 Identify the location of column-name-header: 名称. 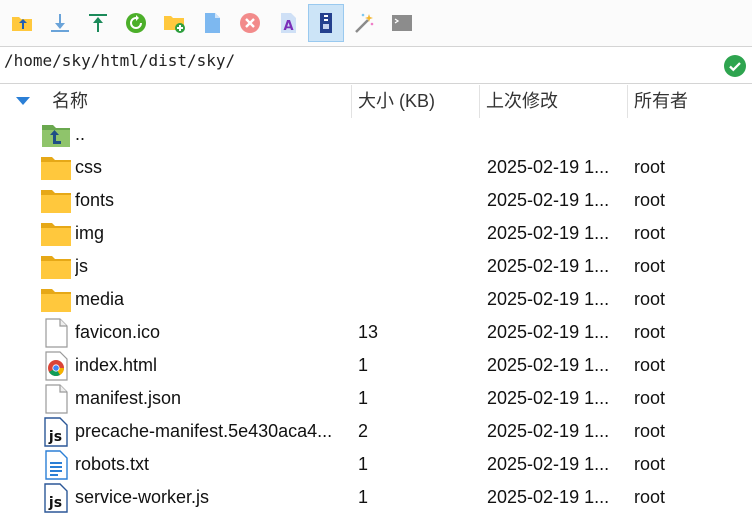
(199, 101).